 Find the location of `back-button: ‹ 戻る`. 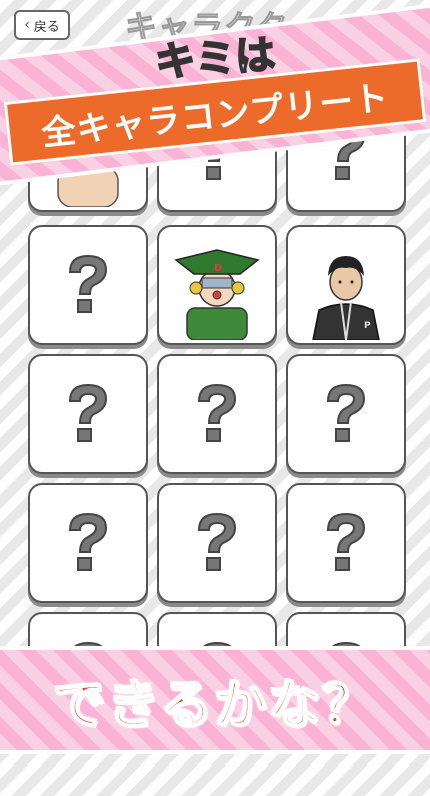

back-button: ‹ 戻る is located at coordinates (42, 25).